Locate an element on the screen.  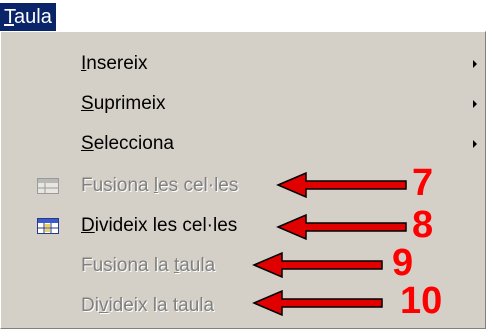
annotation-number-9: 9 is located at coordinates (403, 263).